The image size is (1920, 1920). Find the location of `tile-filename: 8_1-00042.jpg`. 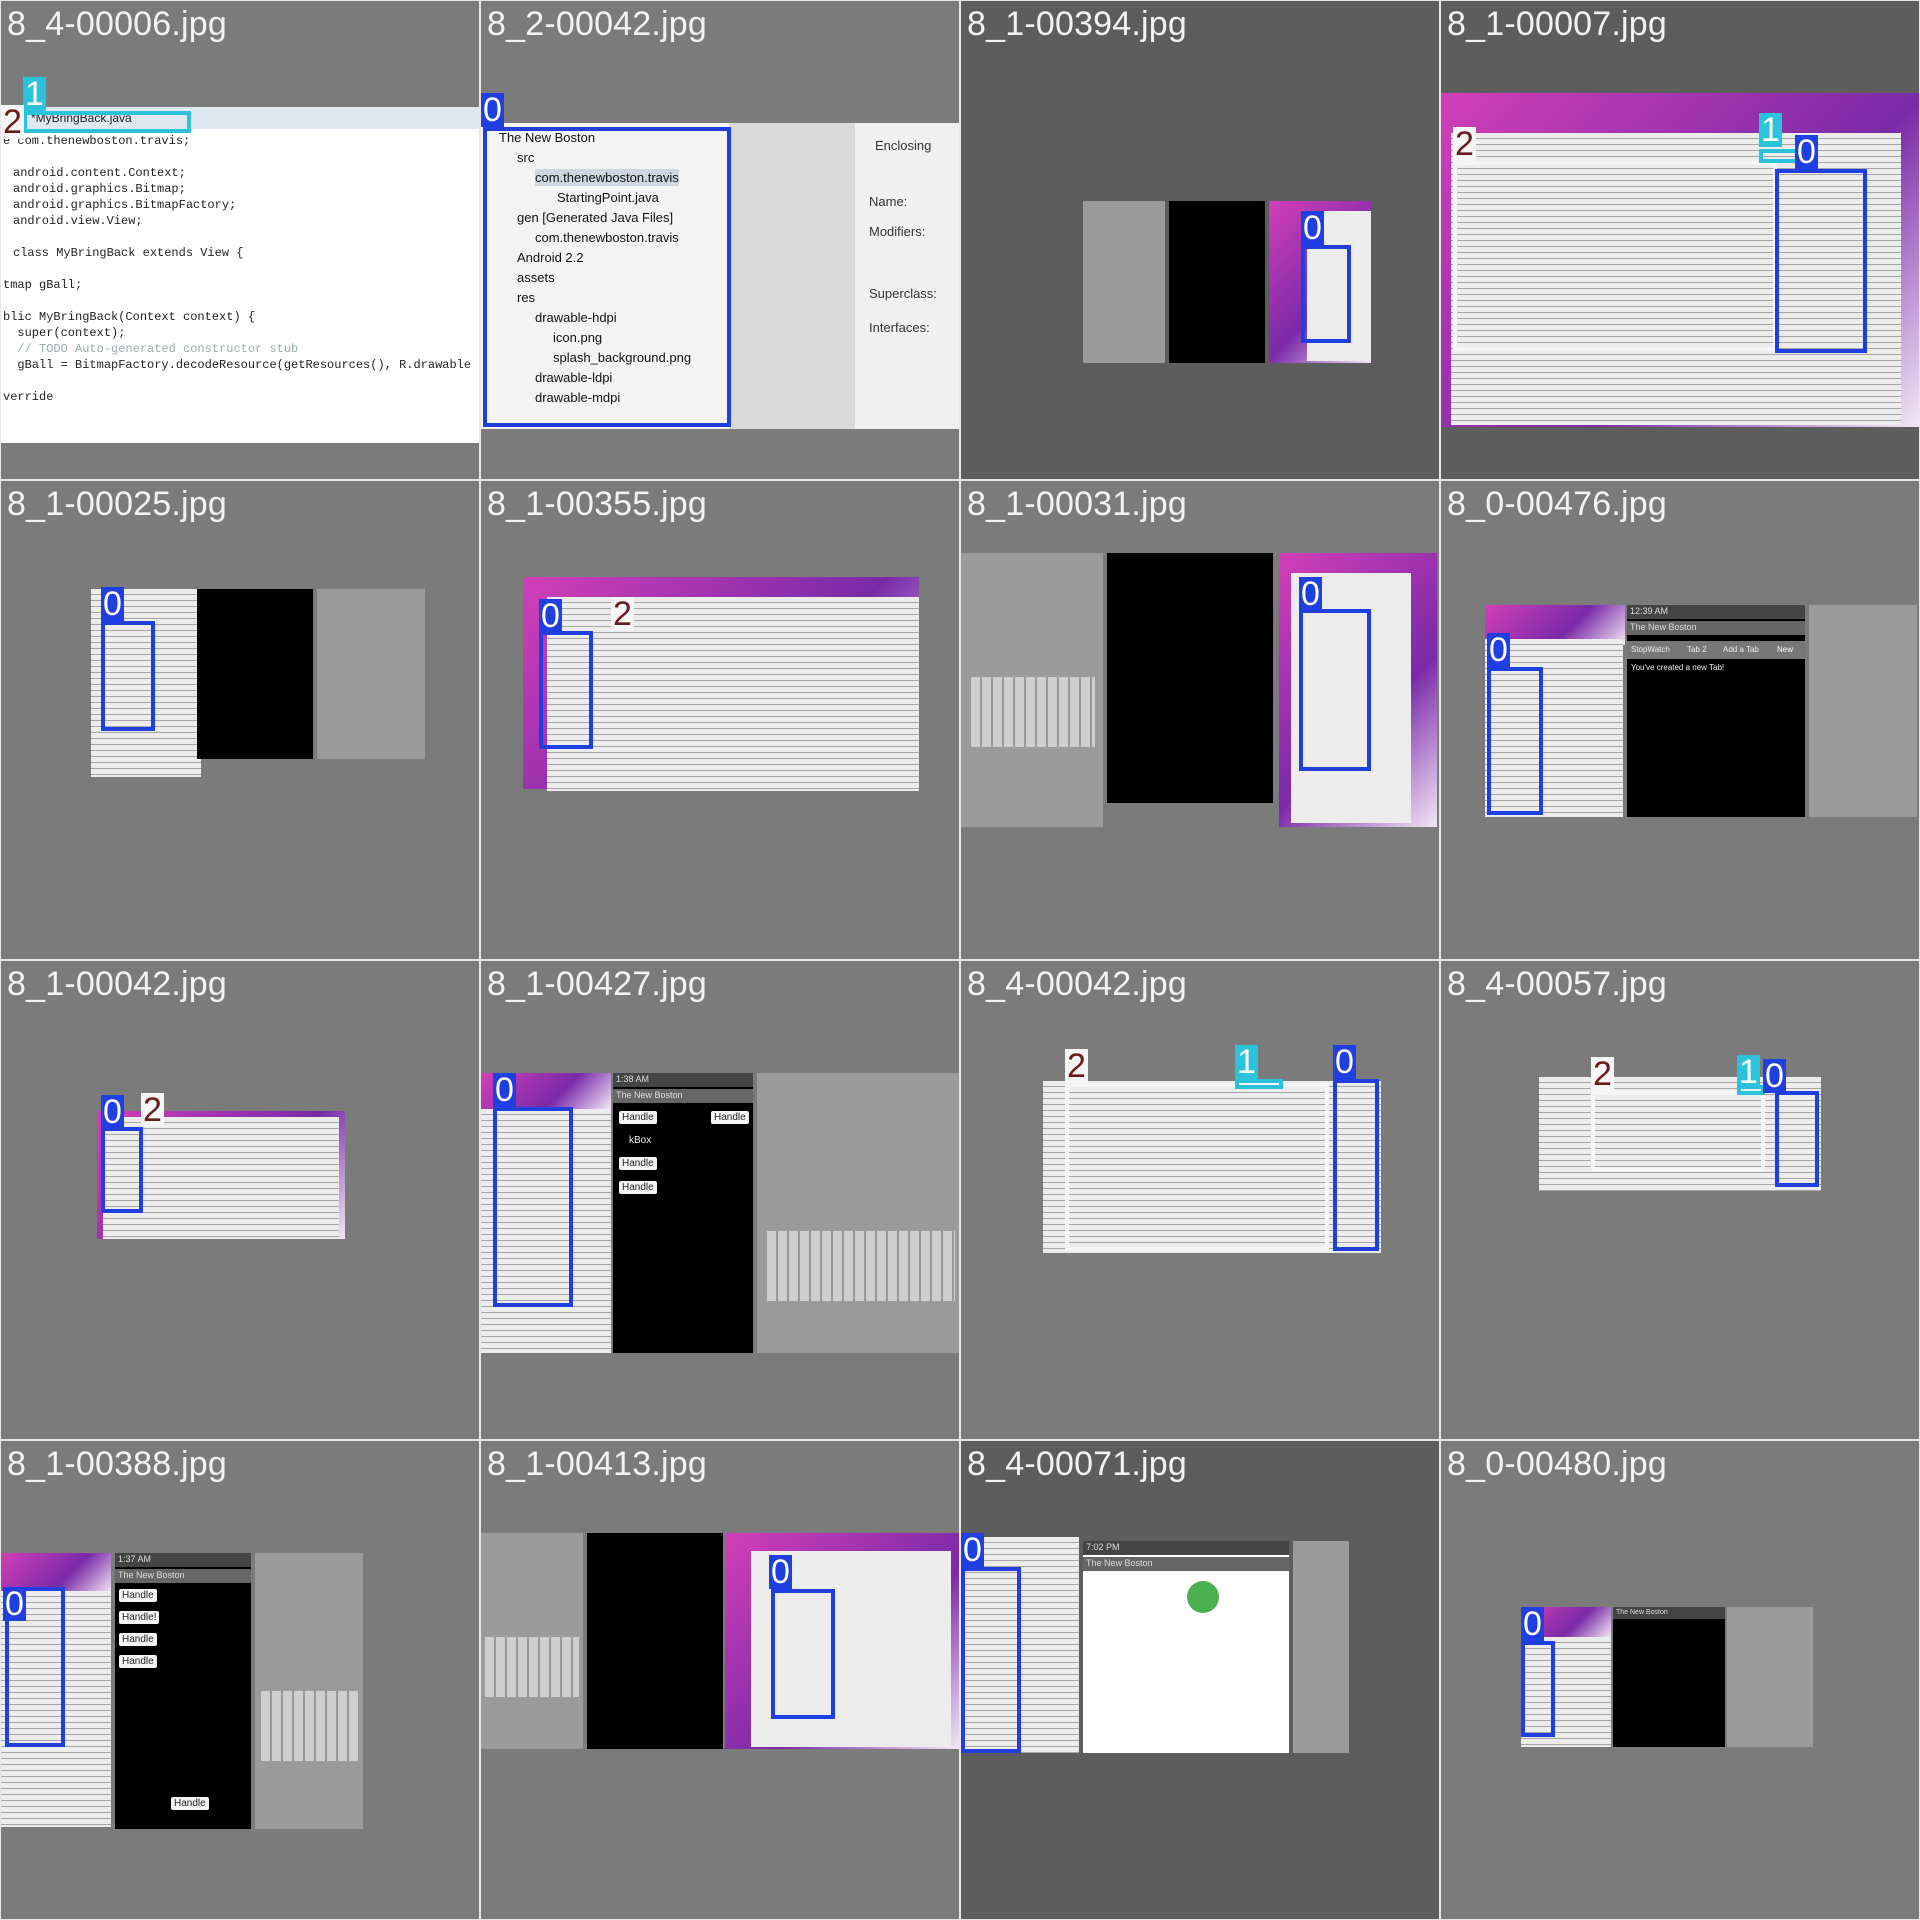

tile-filename: 8_1-00042.jpg is located at coordinates (117, 984).